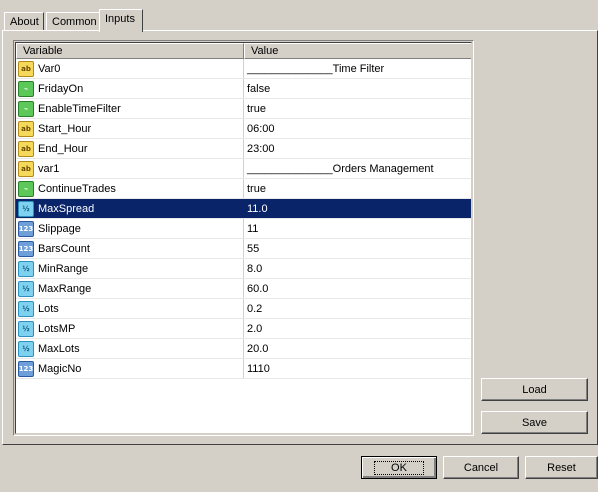 The image size is (598, 492). What do you see at coordinates (481, 467) in the screenshot?
I see `cancel-button: Cancel` at bounding box center [481, 467].